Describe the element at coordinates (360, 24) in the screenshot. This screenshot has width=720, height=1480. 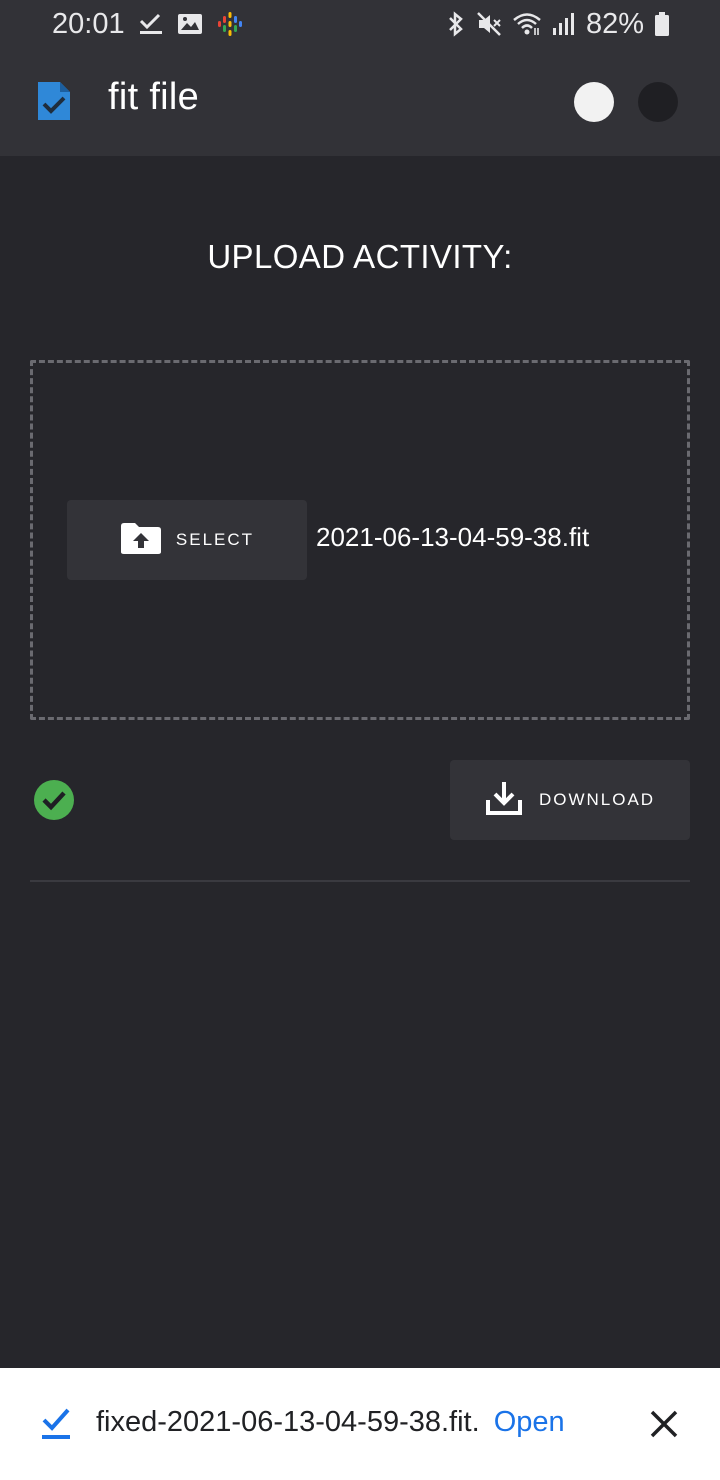
I see `status-bar: 20:01 82%` at that location.